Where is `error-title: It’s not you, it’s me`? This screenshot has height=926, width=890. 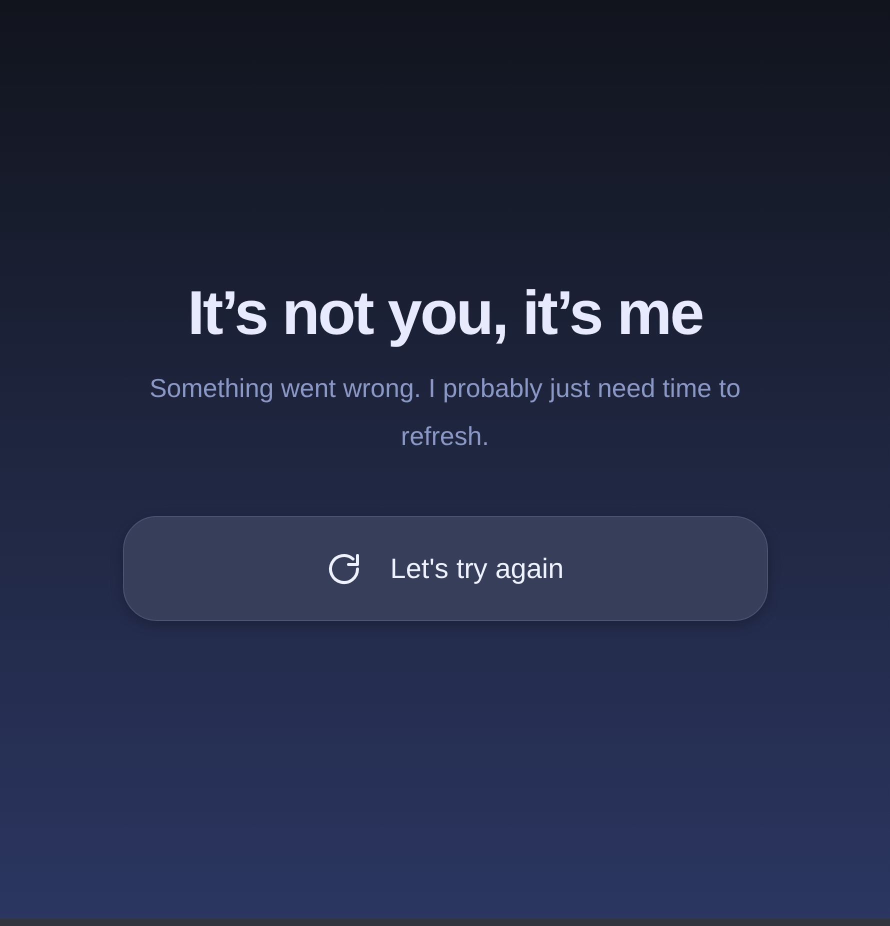
error-title: It’s not you, it’s me is located at coordinates (445, 314).